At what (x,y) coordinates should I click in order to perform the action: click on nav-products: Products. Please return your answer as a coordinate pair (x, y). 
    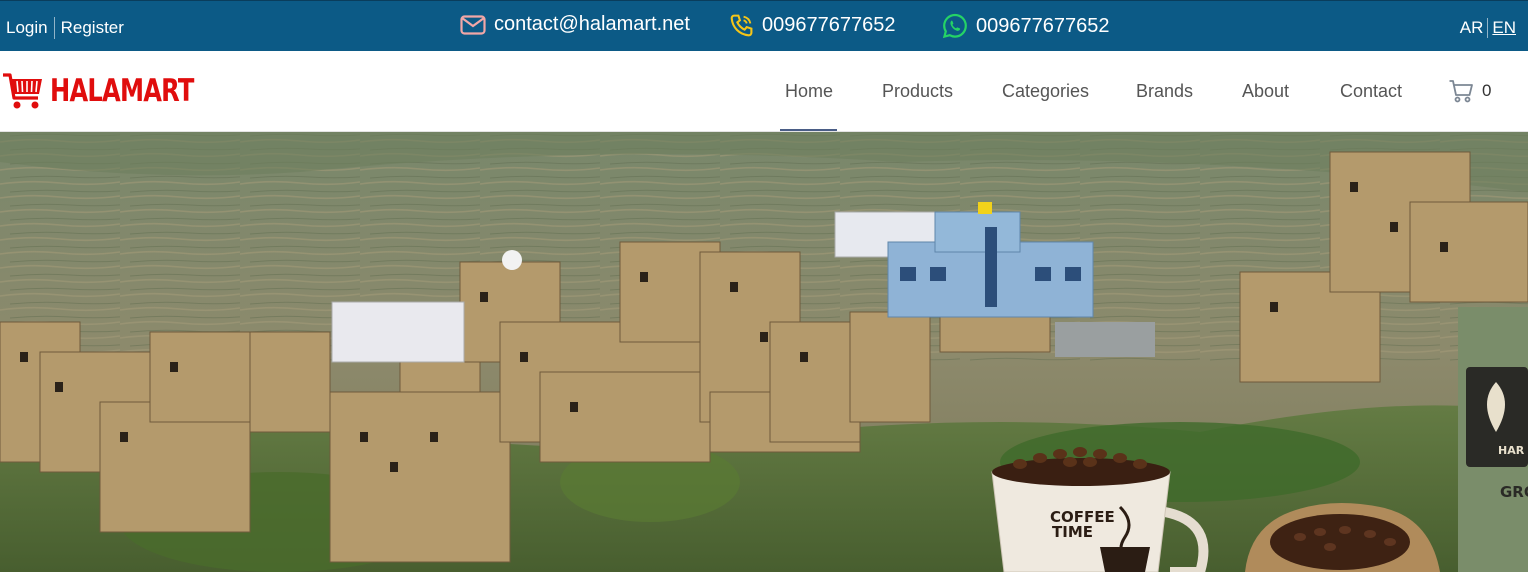
    Looking at the image, I should click on (917, 91).